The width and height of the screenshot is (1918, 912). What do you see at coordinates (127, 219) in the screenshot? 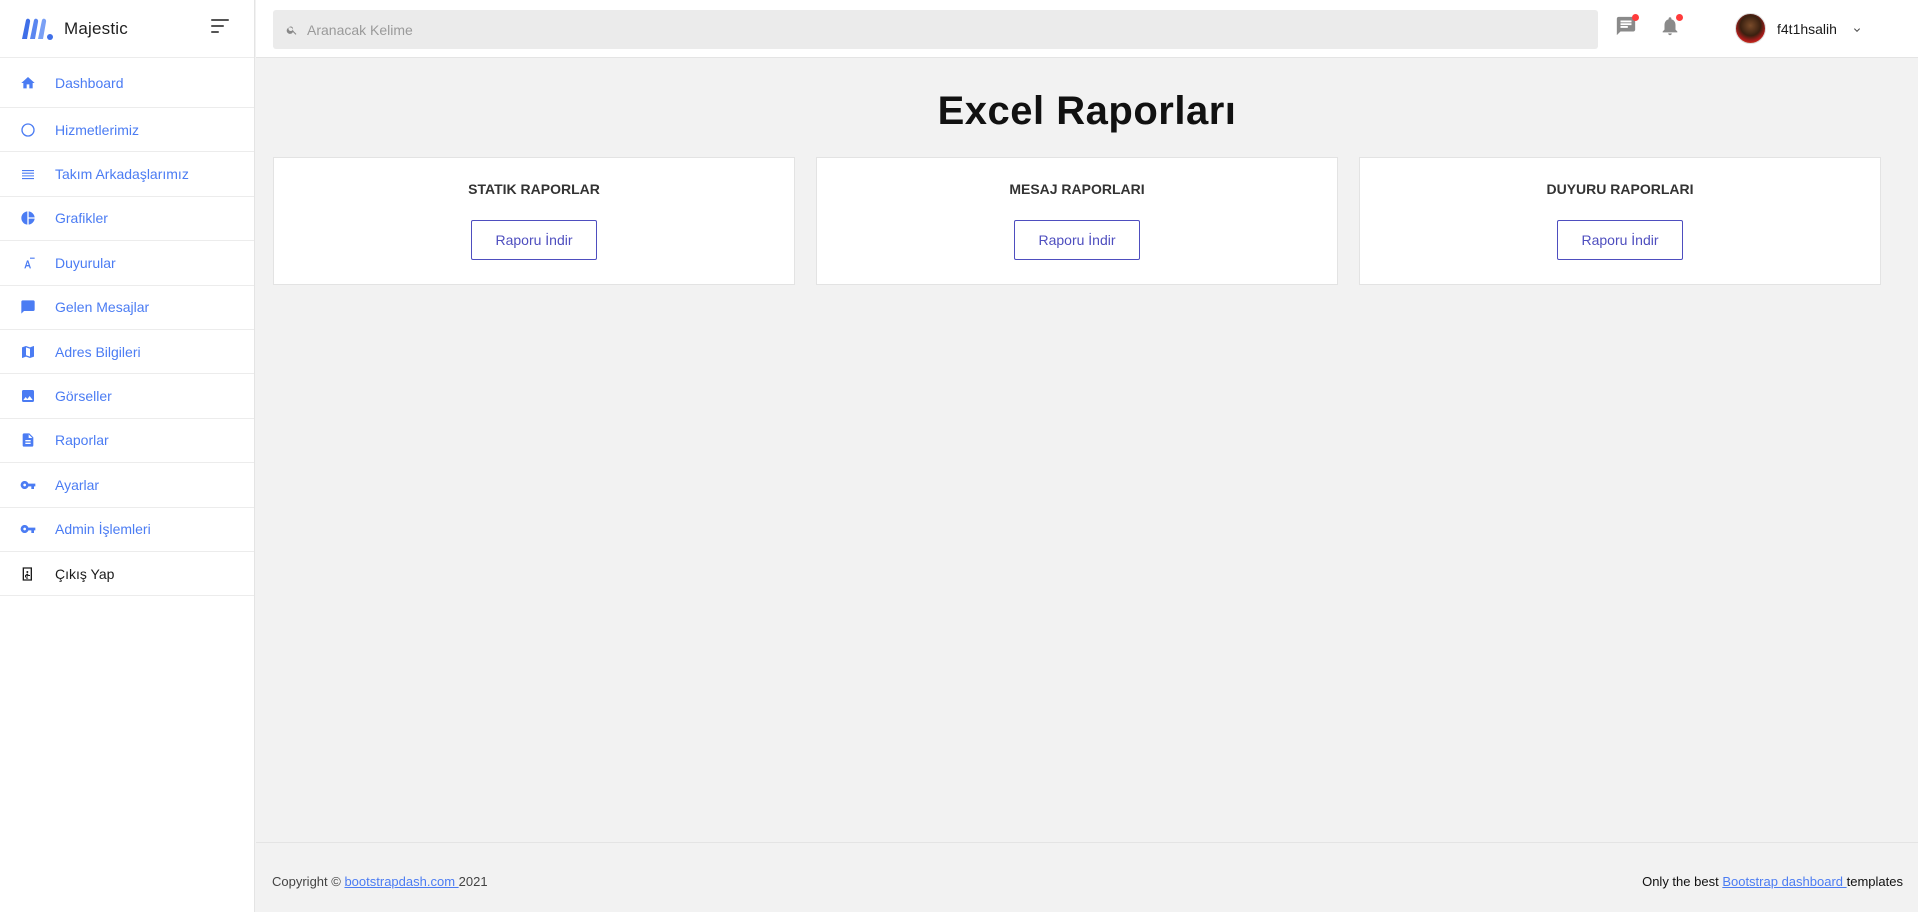
I see `sidebar-item-grafikler: Grafikler` at bounding box center [127, 219].